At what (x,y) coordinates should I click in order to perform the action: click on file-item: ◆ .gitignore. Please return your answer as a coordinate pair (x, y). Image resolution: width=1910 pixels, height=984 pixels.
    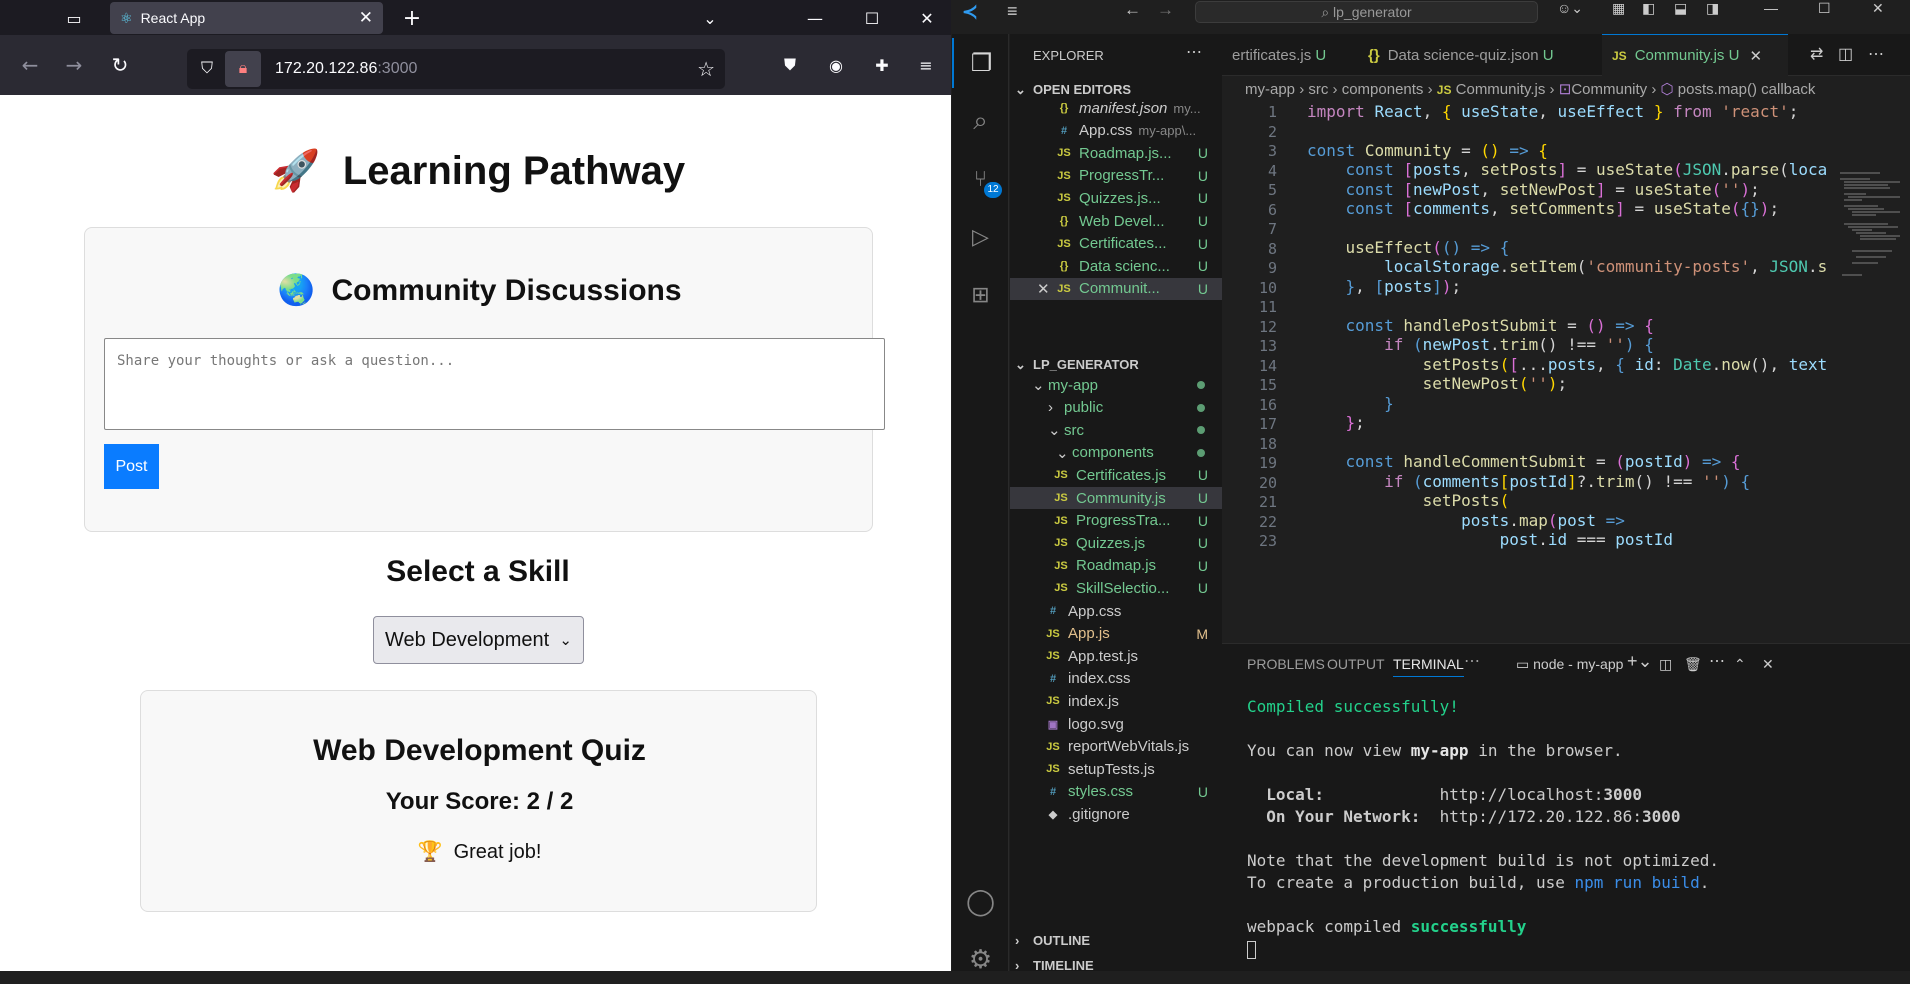
    Looking at the image, I should click on (1116, 814).